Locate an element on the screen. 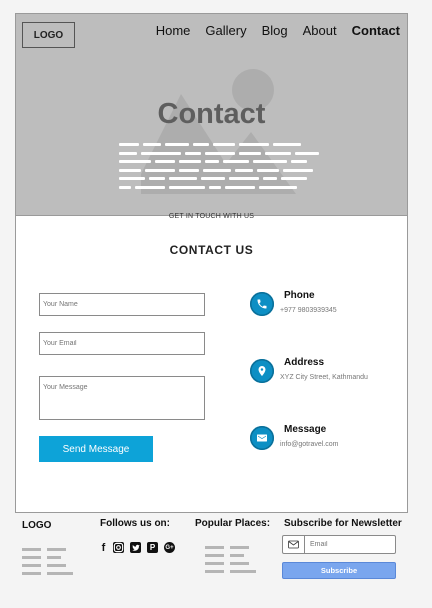 The width and height of the screenshot is (432, 608). email-input is located at coordinates (122, 343).